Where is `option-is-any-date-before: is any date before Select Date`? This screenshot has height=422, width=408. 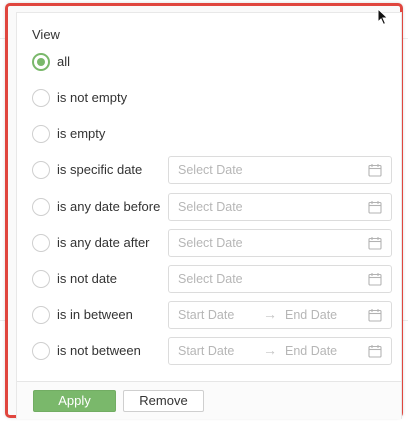 option-is-any-date-before: is any date before Select Date is located at coordinates (213, 208).